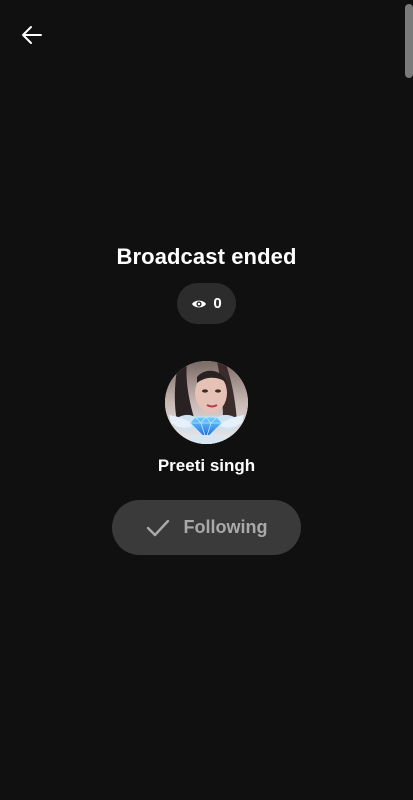 The width and height of the screenshot is (413, 800). Describe the element at coordinates (217, 303) in the screenshot. I see `viewer-count: 0` at that location.